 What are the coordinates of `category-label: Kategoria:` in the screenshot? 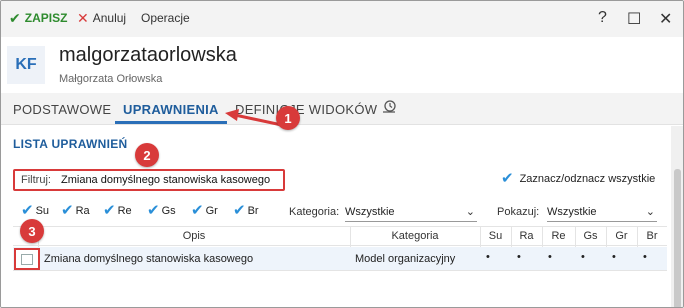 It's located at (314, 212).